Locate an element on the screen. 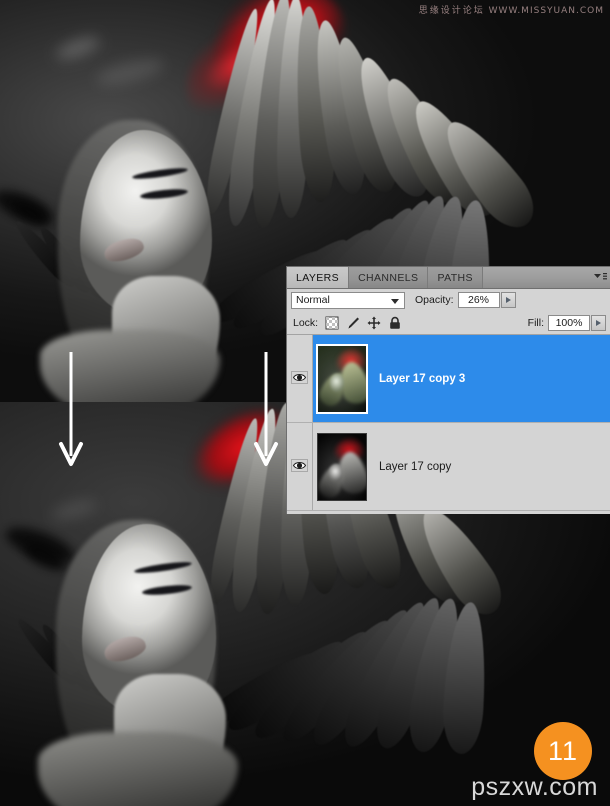  chevron-down-icon is located at coordinates (395, 301).